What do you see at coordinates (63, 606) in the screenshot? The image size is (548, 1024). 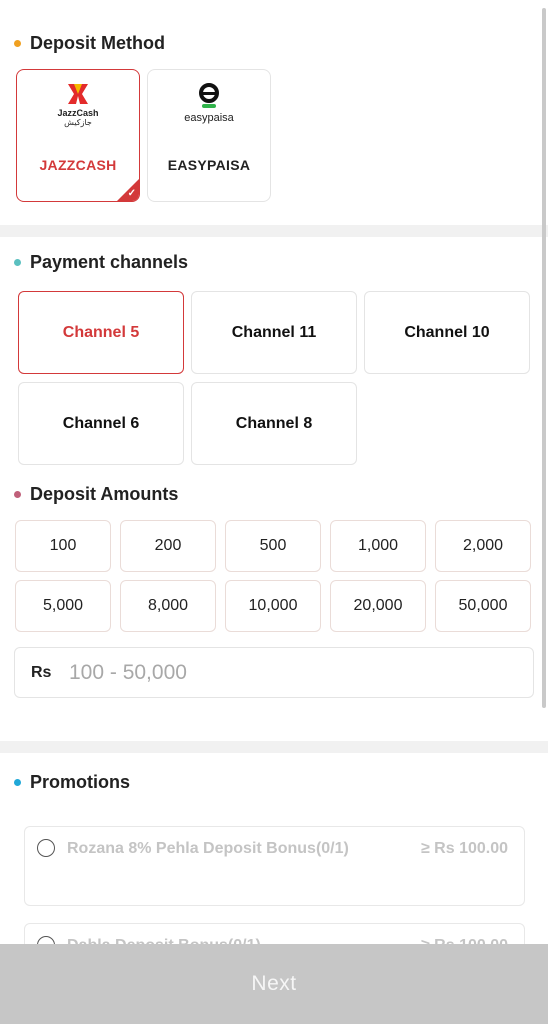 I see `amount-option: 5,000` at bounding box center [63, 606].